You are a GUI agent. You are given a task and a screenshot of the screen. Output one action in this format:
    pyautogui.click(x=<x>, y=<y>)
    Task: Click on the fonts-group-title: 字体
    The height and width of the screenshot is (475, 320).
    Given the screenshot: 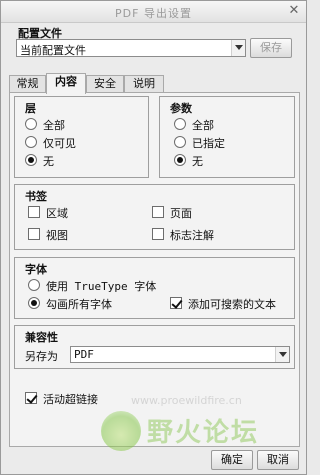 What is the action you would take?
    pyautogui.click(x=36, y=269)
    